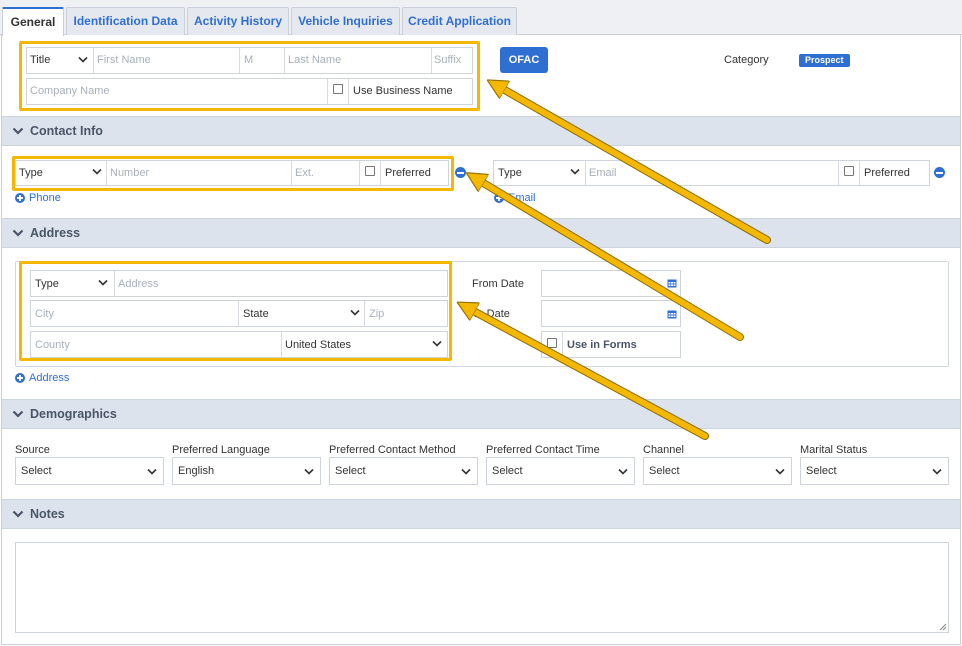 The width and height of the screenshot is (962, 646). Describe the element at coordinates (491, 314) in the screenshot. I see `to-date-label: To Date` at that location.